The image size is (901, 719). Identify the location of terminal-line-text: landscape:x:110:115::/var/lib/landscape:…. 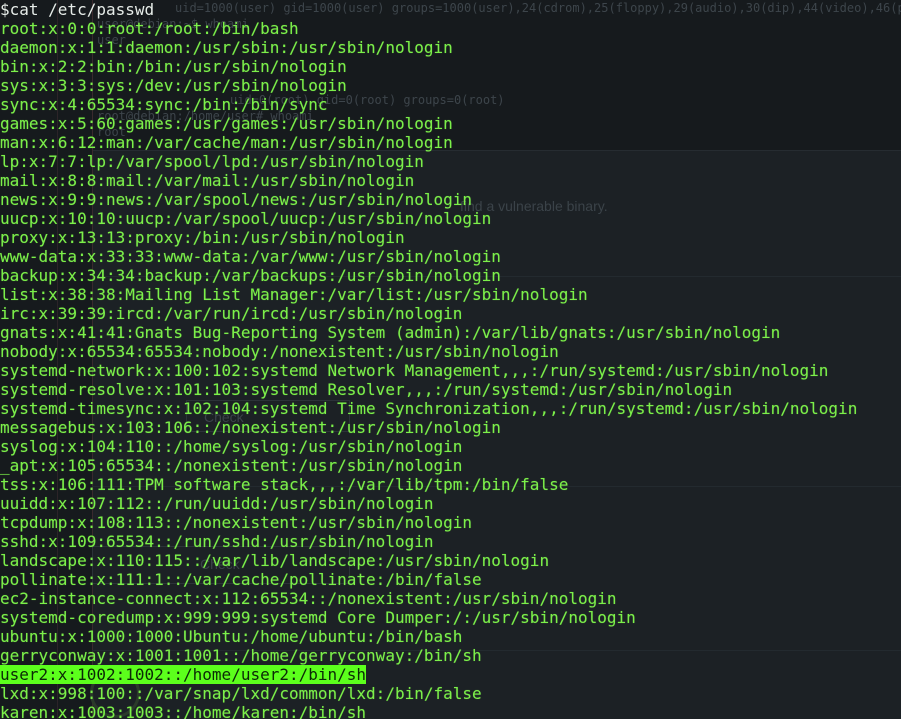
(275, 560).